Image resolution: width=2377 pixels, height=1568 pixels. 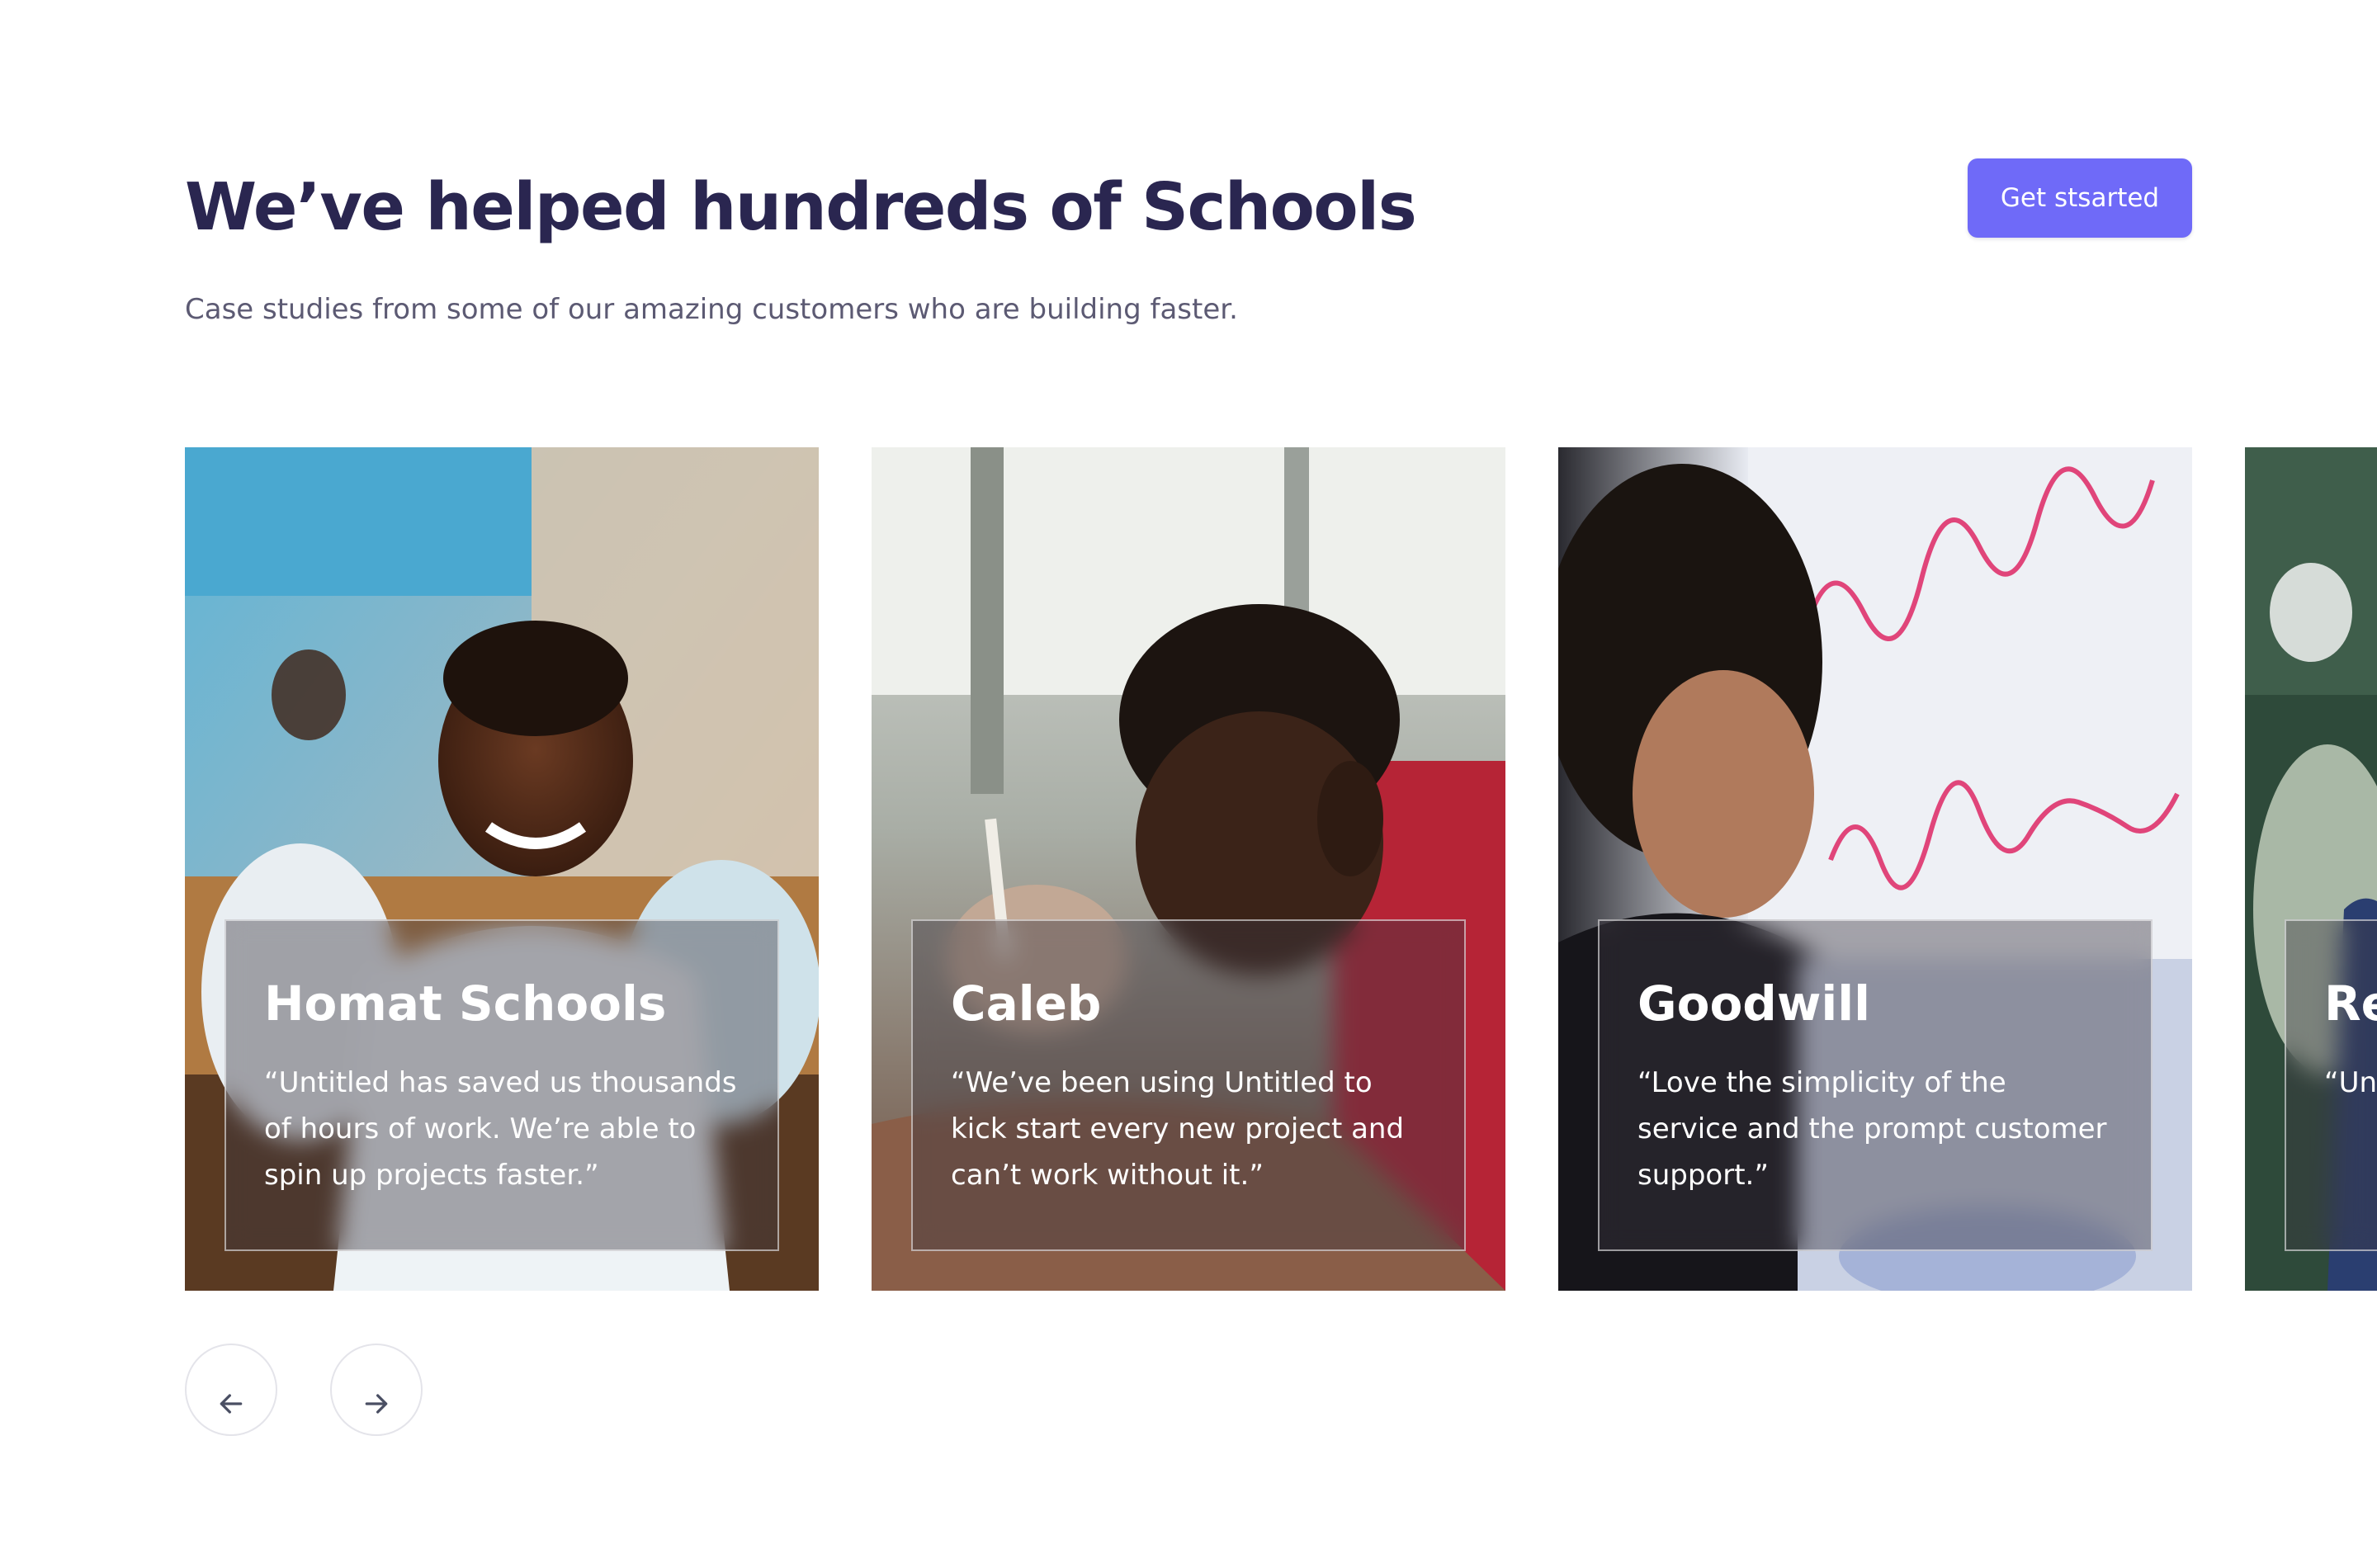 I want to click on card-title: Re, so click(x=2350, y=1003).